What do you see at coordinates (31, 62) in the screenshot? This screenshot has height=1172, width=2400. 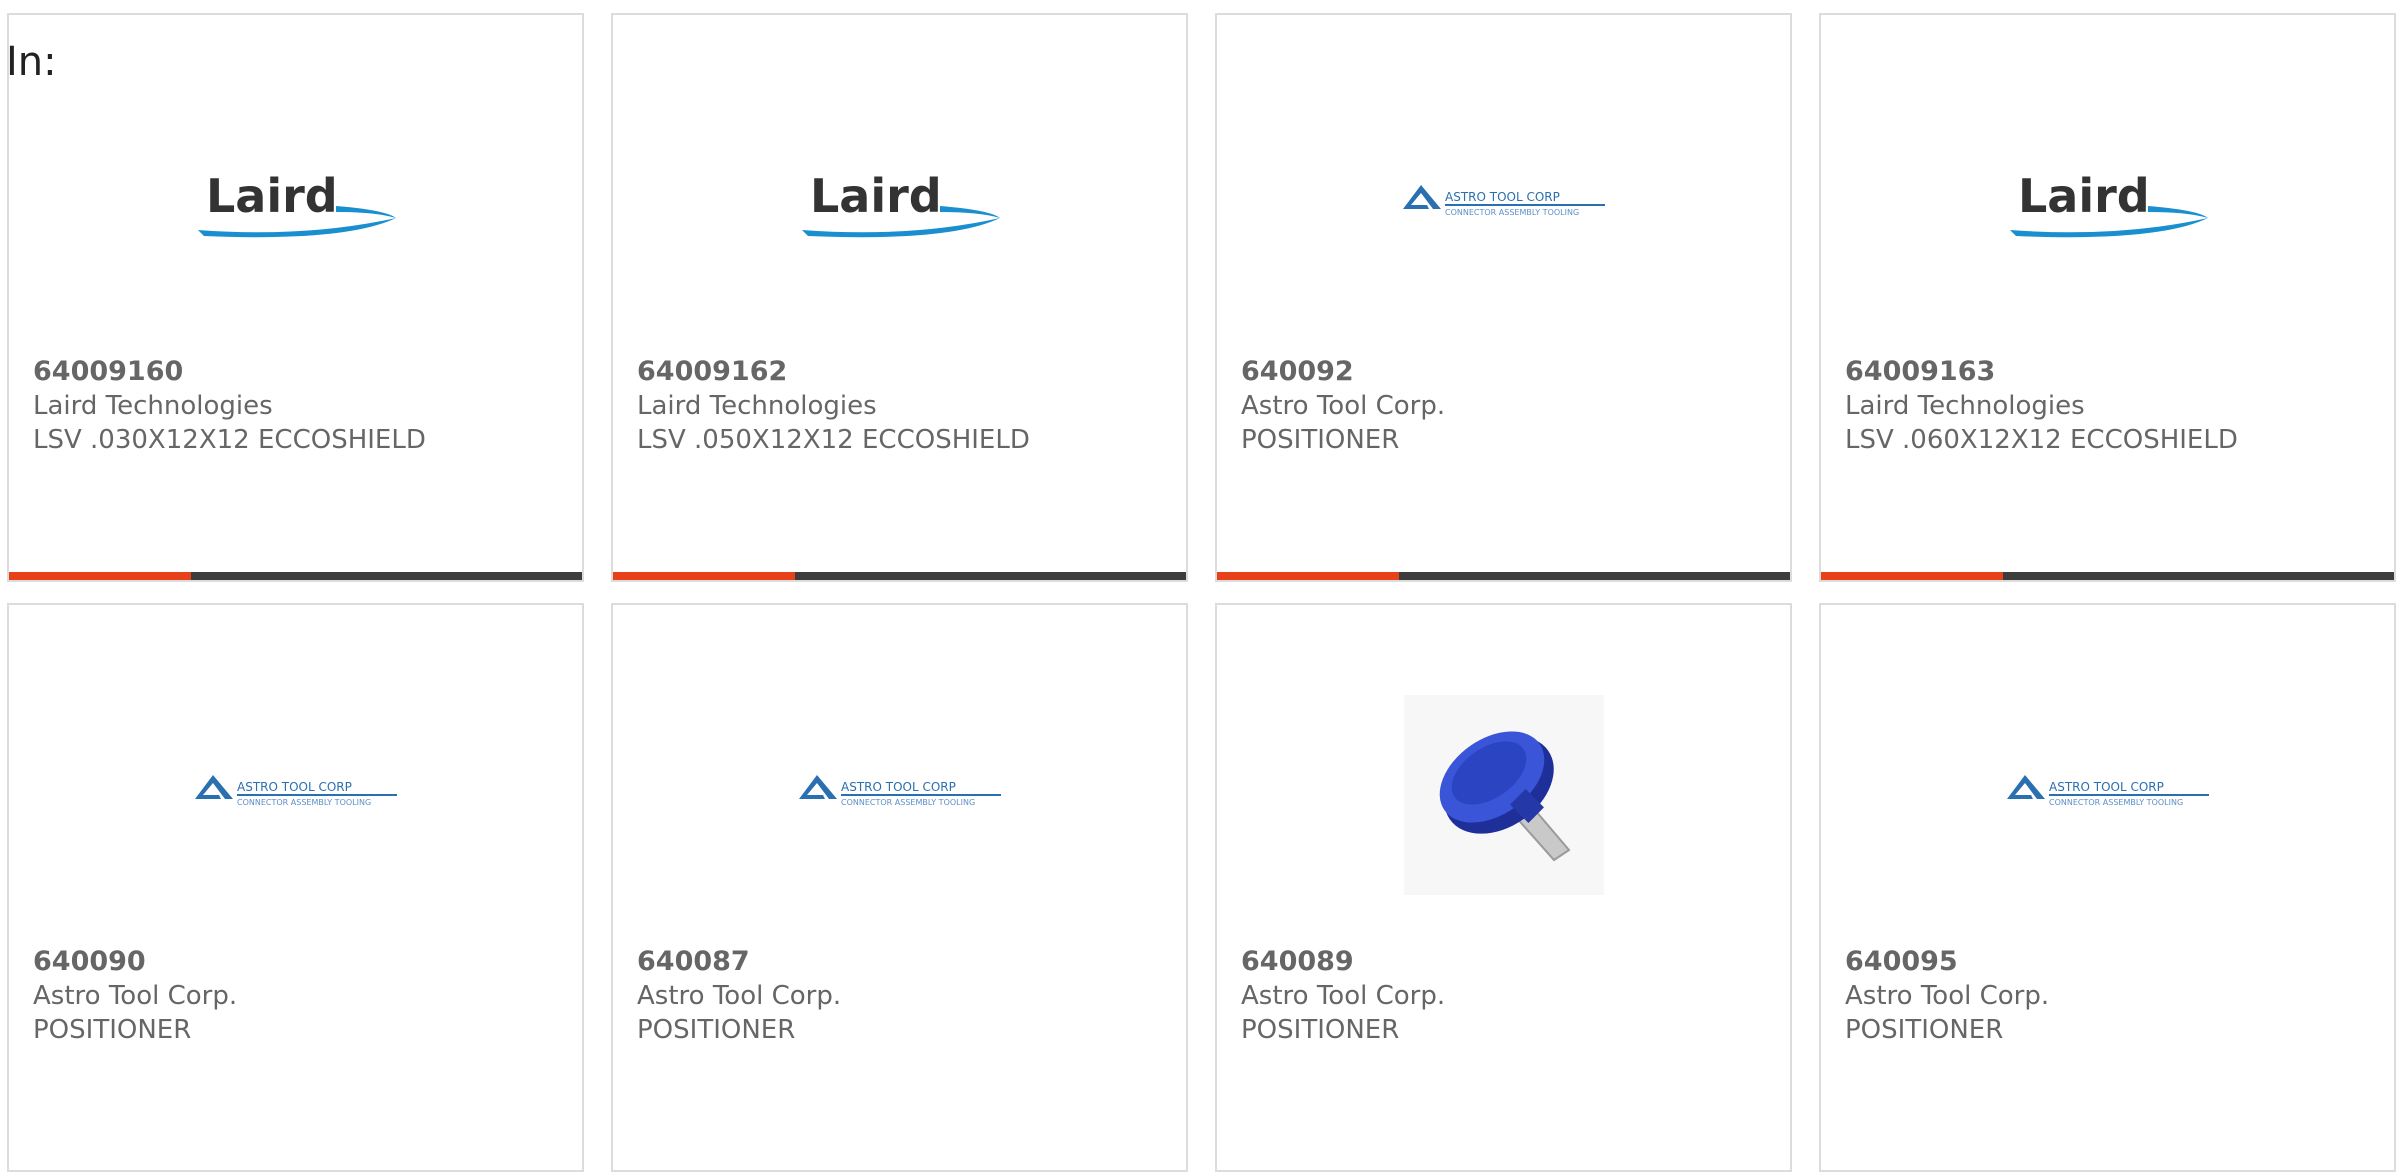 I see `in-label: In:` at bounding box center [31, 62].